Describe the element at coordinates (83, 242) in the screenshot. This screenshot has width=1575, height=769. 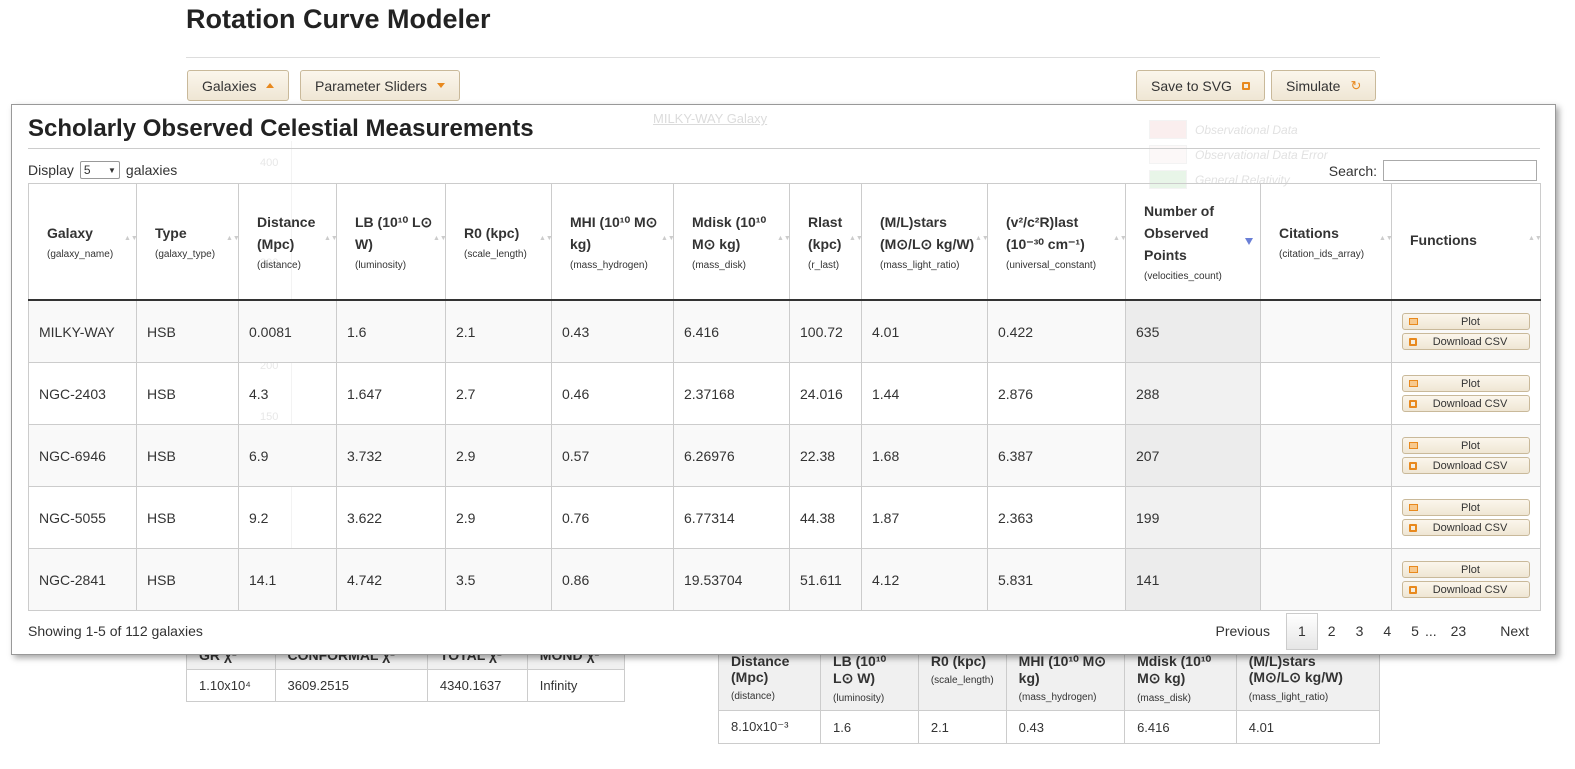
I see `column-header: Galaxy (galaxy_name) ▲▼` at that location.